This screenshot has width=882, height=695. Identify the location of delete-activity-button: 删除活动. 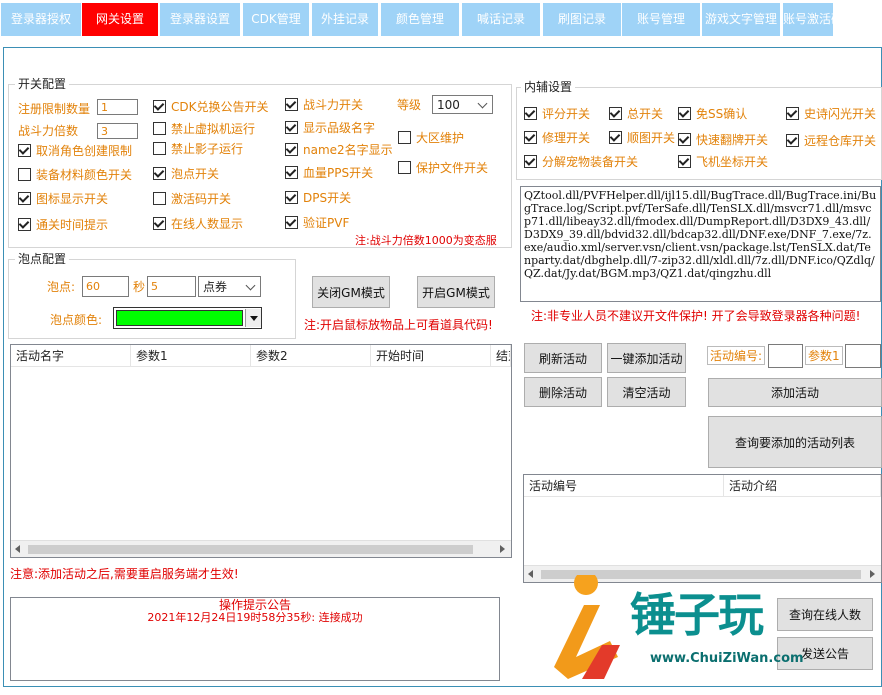
(563, 392).